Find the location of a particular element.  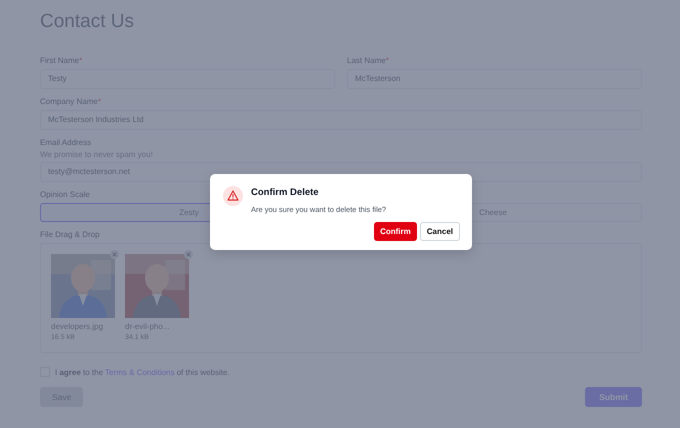

field-label: Last Name* is located at coordinates (368, 61).